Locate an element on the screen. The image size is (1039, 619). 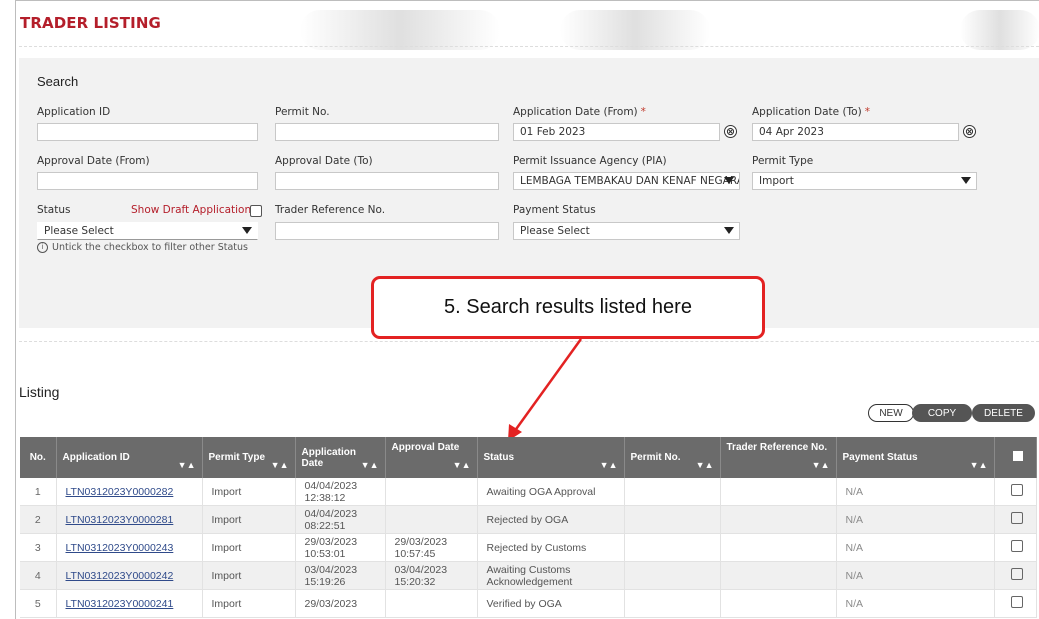
col-permit-no-header: Permit No. ▼▲ is located at coordinates (672, 457).